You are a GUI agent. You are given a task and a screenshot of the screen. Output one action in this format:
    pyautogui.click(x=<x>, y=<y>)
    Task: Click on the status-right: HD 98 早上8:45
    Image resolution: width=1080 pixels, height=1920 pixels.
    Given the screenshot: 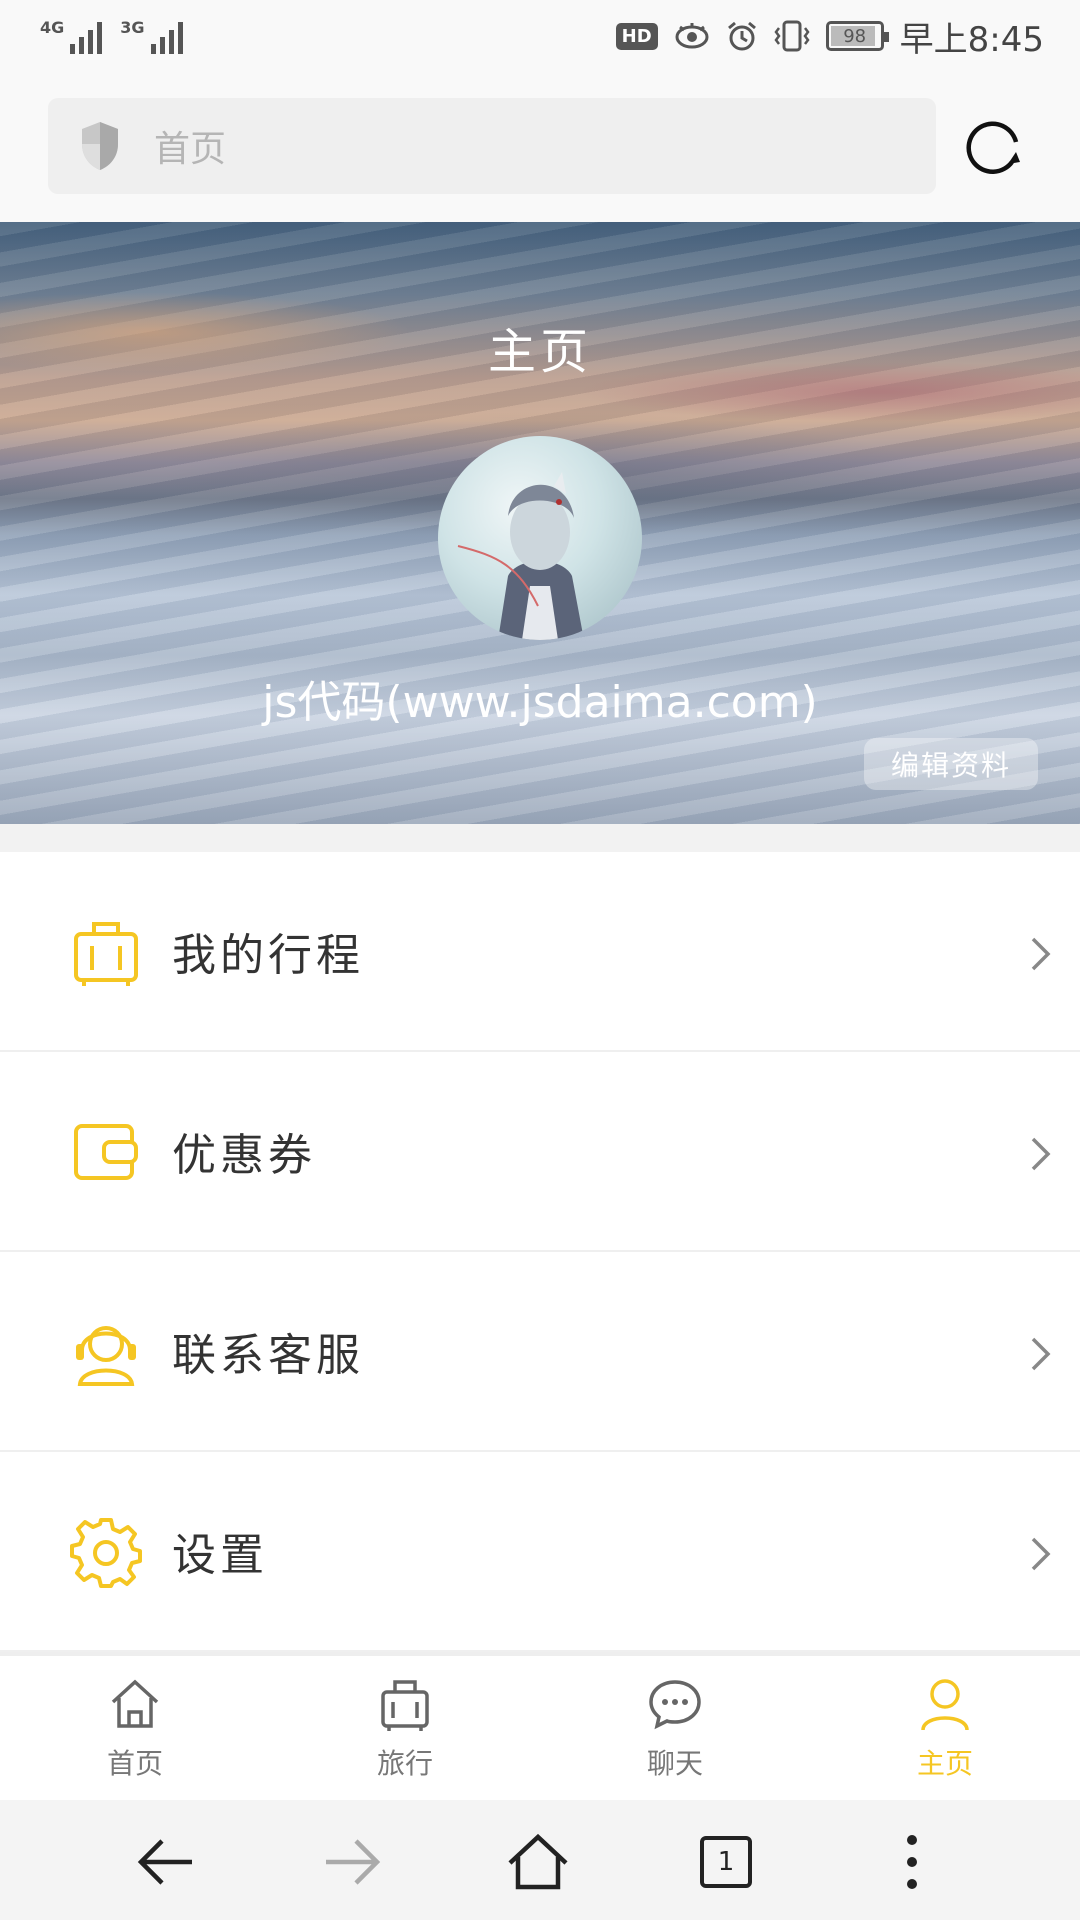 What is the action you would take?
    pyautogui.click(x=829, y=36)
    